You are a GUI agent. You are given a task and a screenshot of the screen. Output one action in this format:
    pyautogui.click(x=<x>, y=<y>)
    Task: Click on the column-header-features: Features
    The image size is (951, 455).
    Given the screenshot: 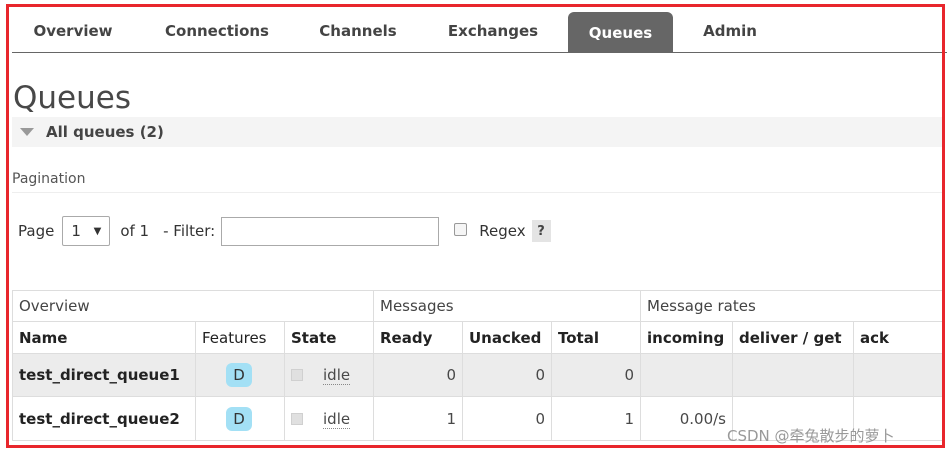 What is the action you would take?
    pyautogui.click(x=240, y=337)
    